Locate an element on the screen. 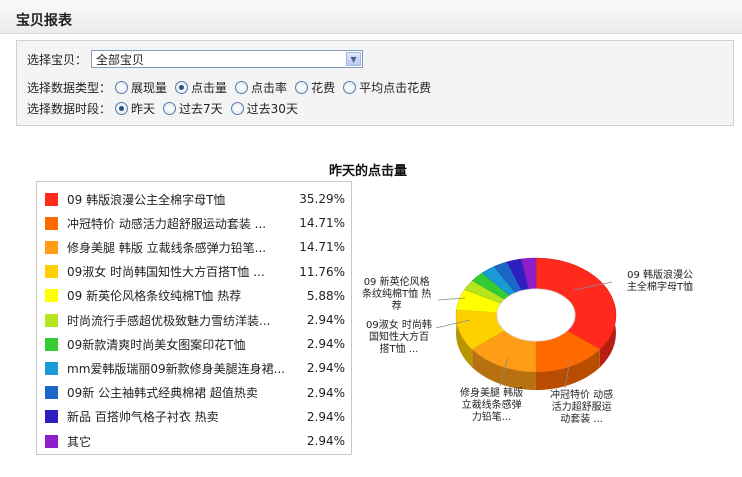 This screenshot has height=477, width=742. callout-4: 09 新英伦风格 条纹纯棉T恤 热荐 is located at coordinates (396, 295).